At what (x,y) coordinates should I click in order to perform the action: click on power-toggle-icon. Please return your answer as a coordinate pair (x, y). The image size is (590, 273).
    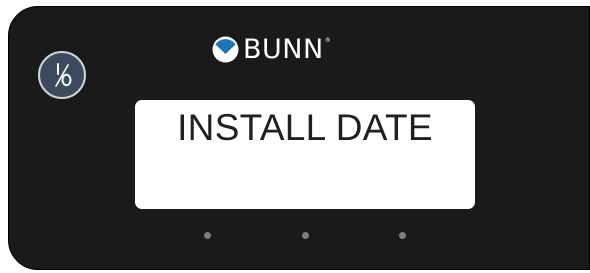
    Looking at the image, I should click on (63, 75).